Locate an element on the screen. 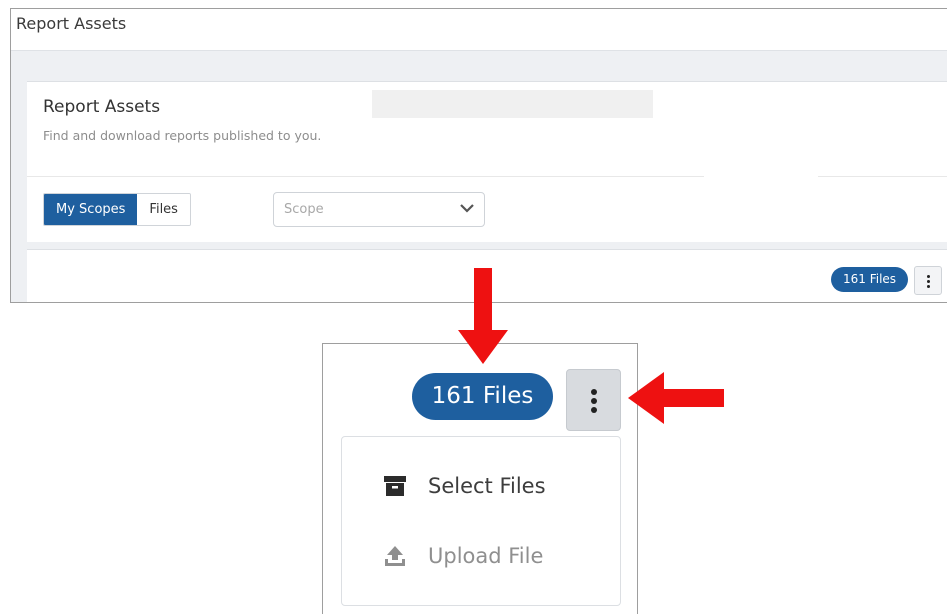  down-arrow-annotation is located at coordinates (483, 316).